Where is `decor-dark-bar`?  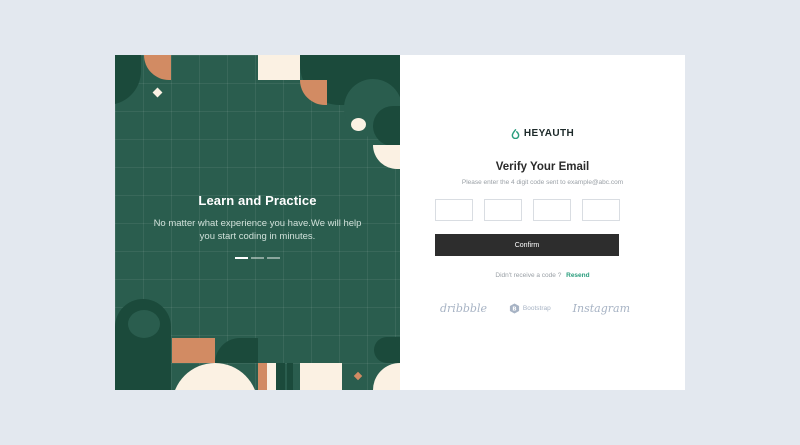
decor-dark-bar is located at coordinates (280, 376).